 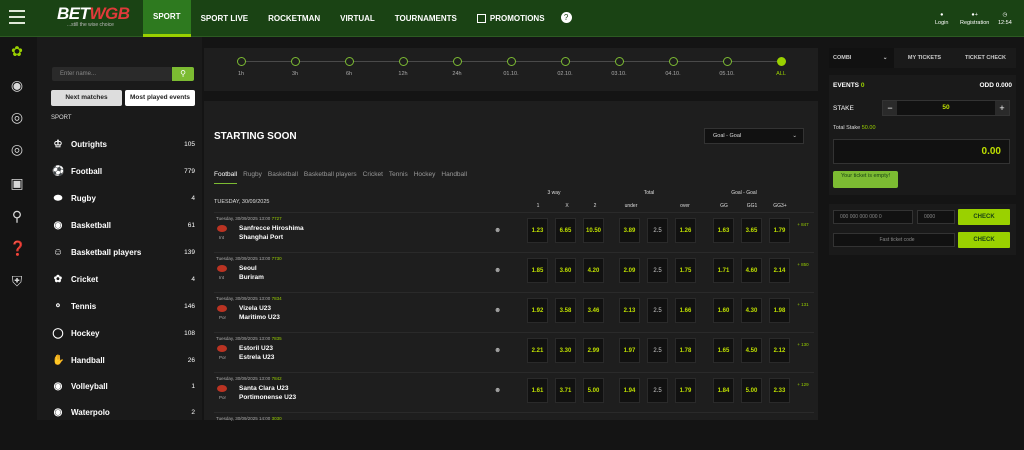 What do you see at coordinates (426, 18) in the screenshot?
I see `nav-tournaments: TOURNAMENTS` at bounding box center [426, 18].